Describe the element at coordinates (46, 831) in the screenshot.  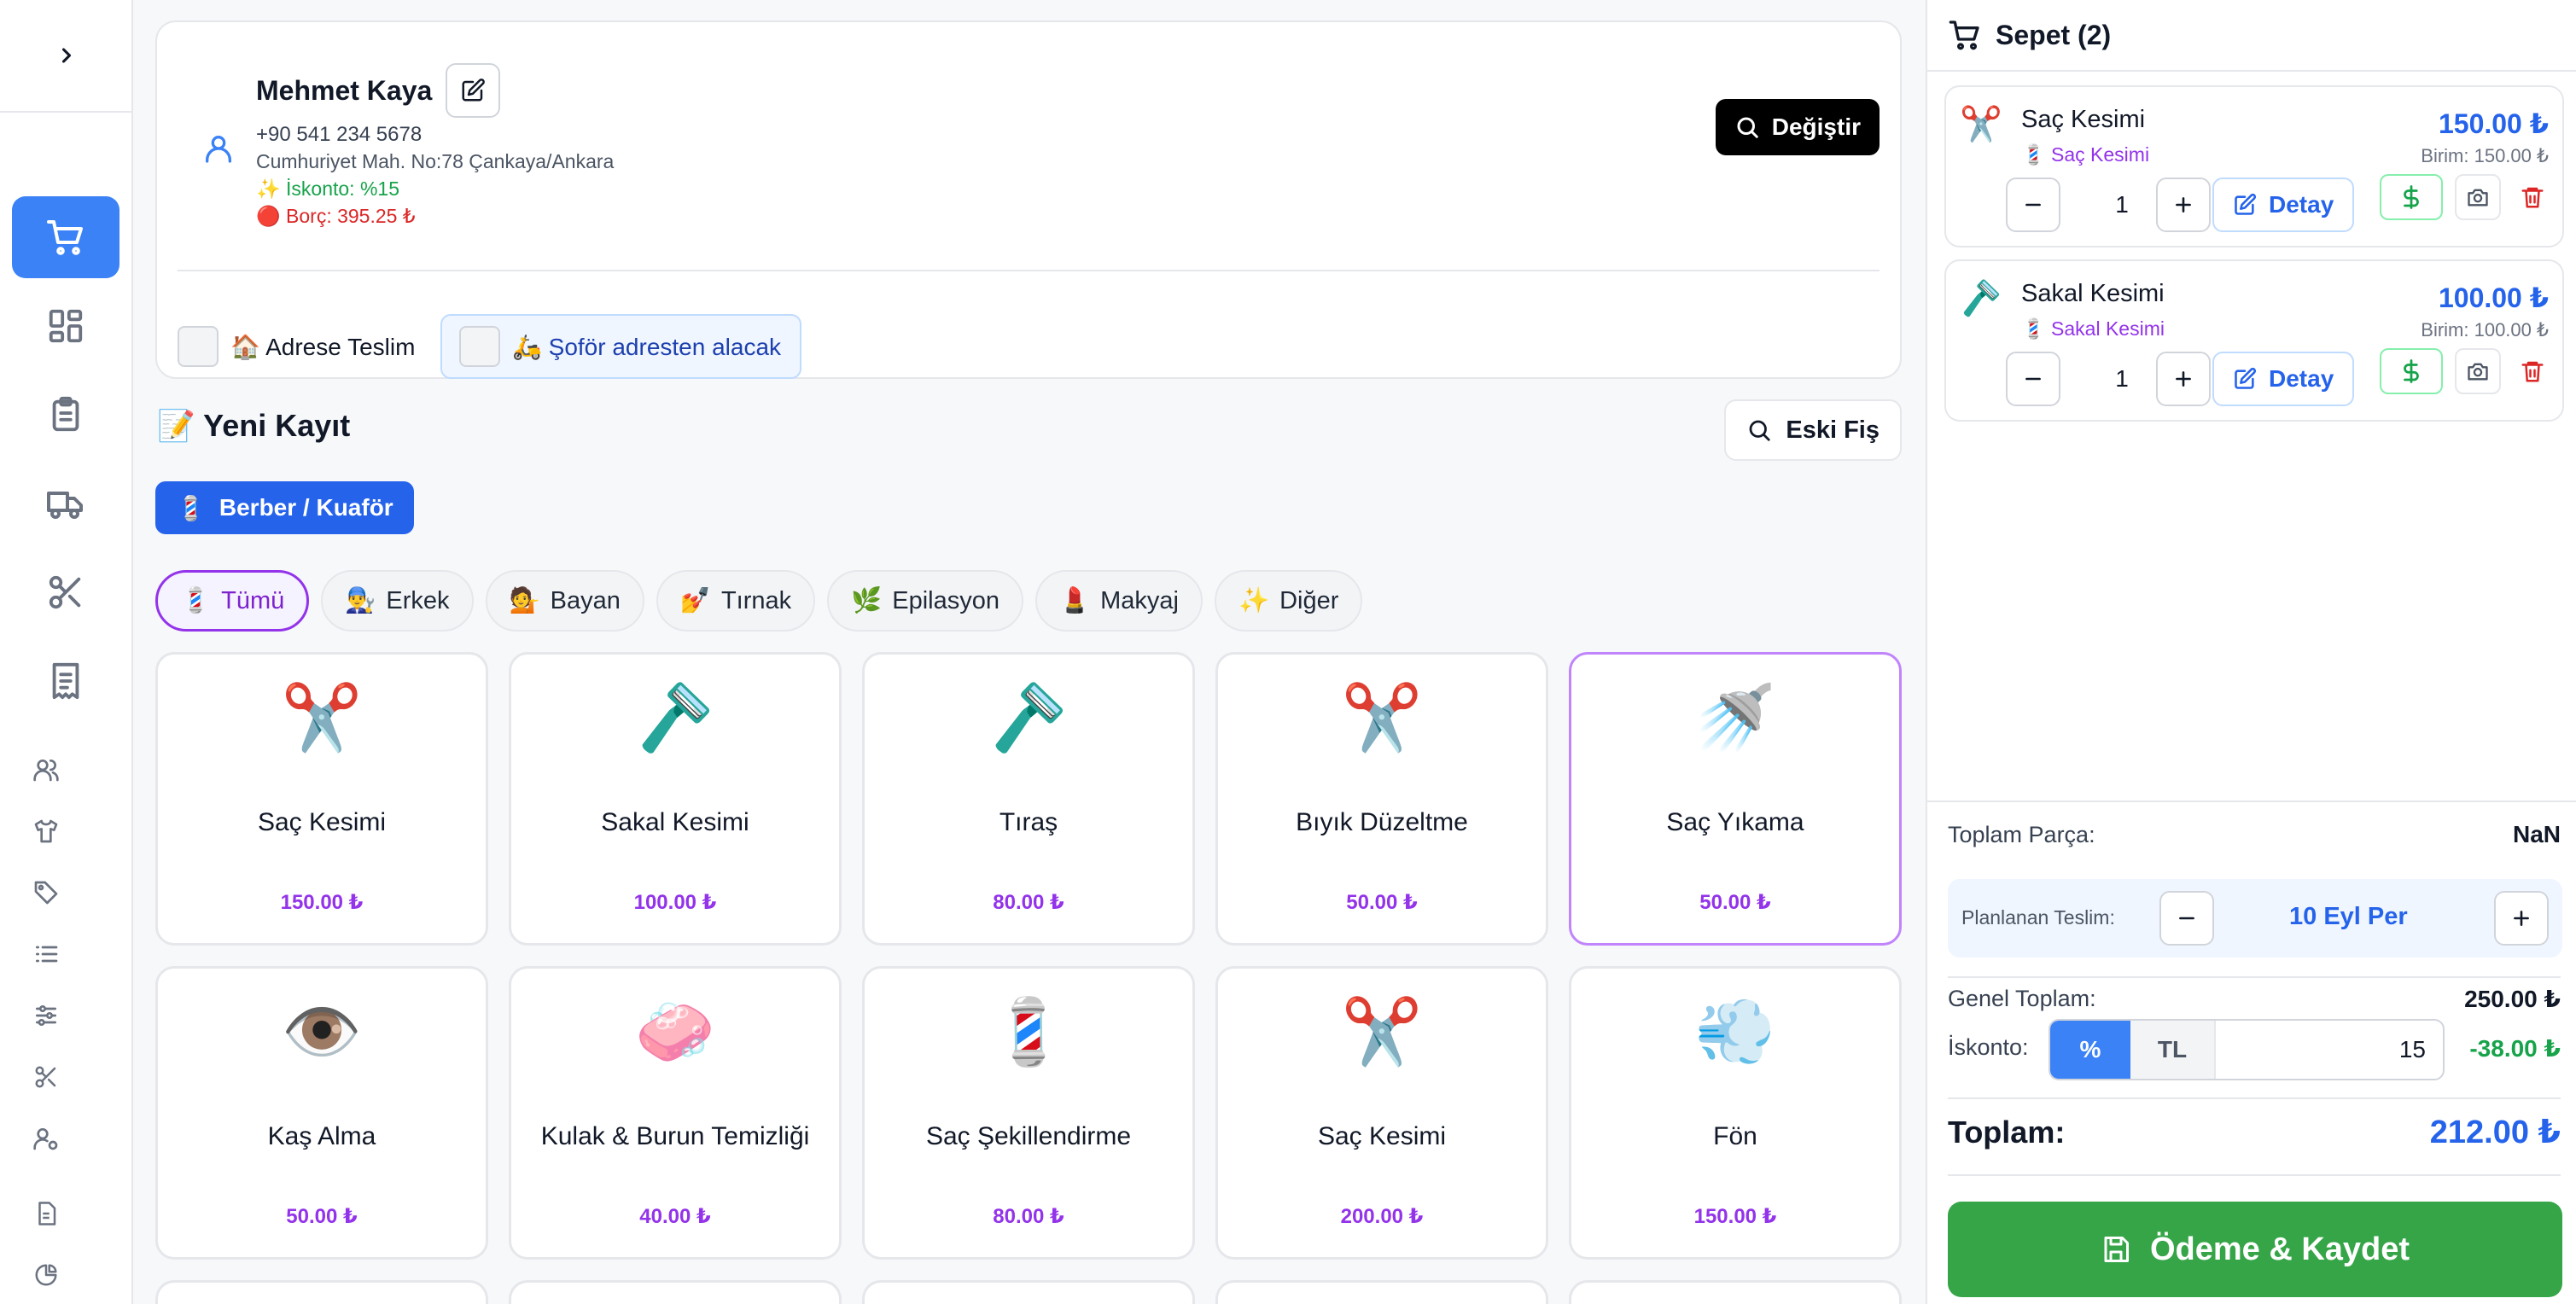
I see `sidebar-item-products` at that location.